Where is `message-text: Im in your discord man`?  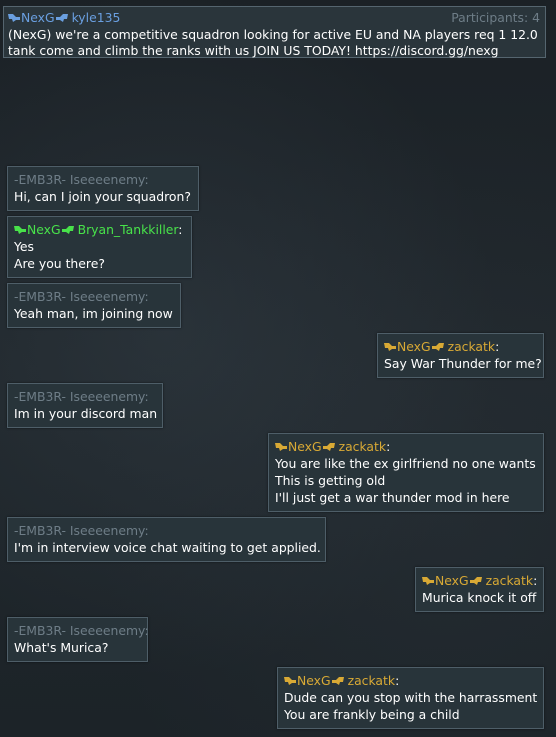 message-text: Im in your discord man is located at coordinates (86, 413).